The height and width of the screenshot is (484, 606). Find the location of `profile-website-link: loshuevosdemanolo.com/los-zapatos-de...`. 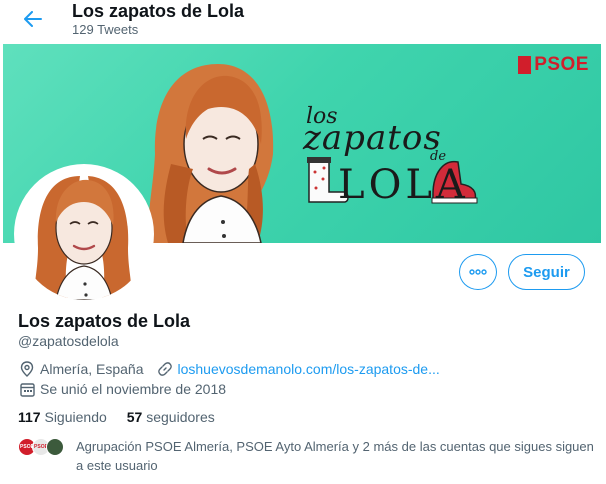

profile-website-link: loshuevosdemanolo.com/los-zapatos-de... is located at coordinates (309, 369).